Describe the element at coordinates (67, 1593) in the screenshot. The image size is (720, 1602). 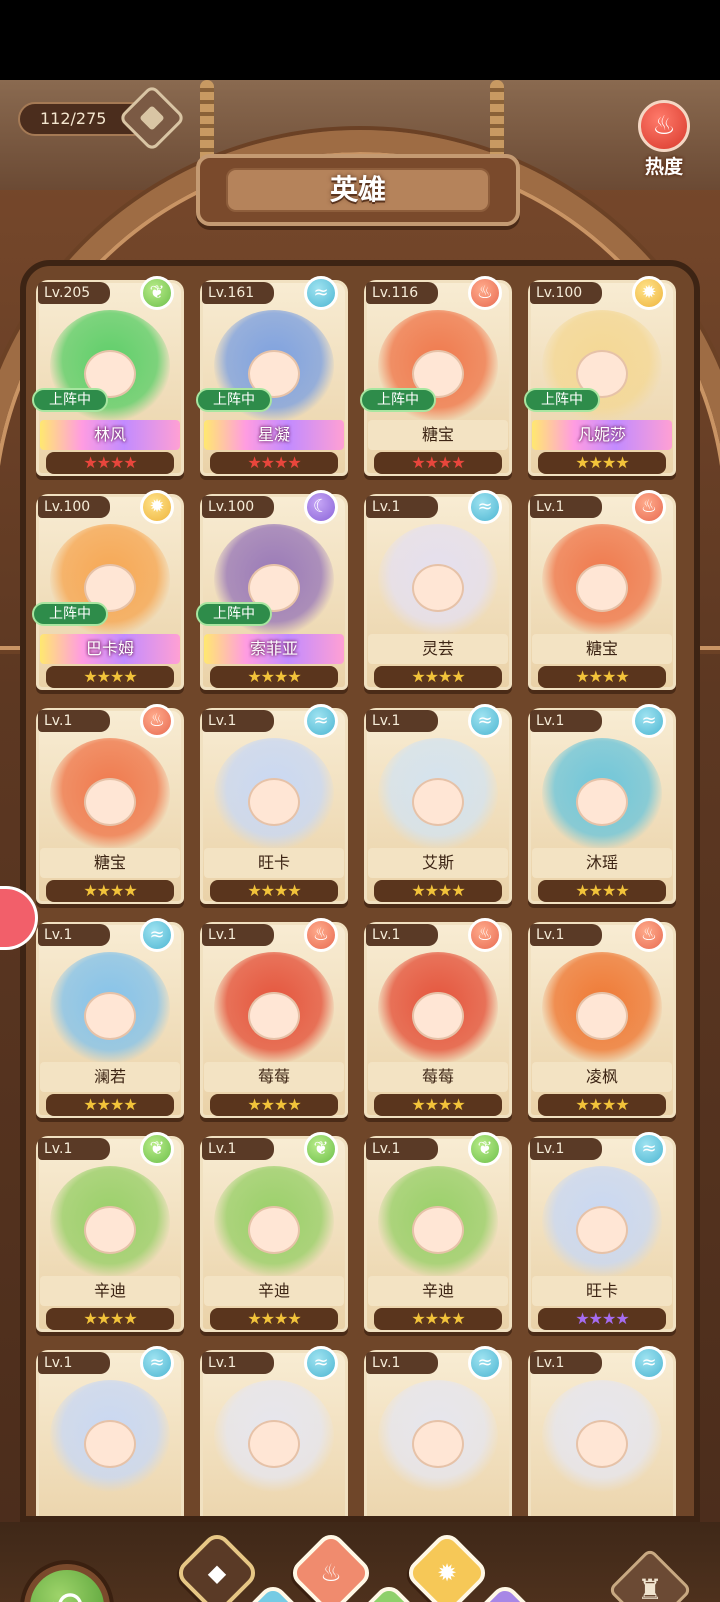
I see `back-arrow-icon: ↶` at that location.